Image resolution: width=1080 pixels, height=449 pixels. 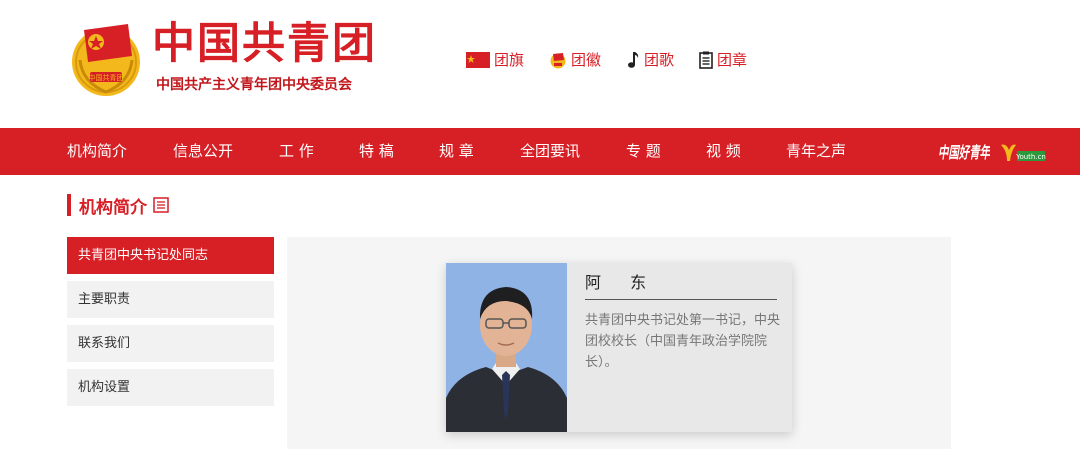 I want to click on profile-description: 共青团中央书记处第一书记，中央团校校长（中国青年政治学院院长）。, so click(x=683, y=341).